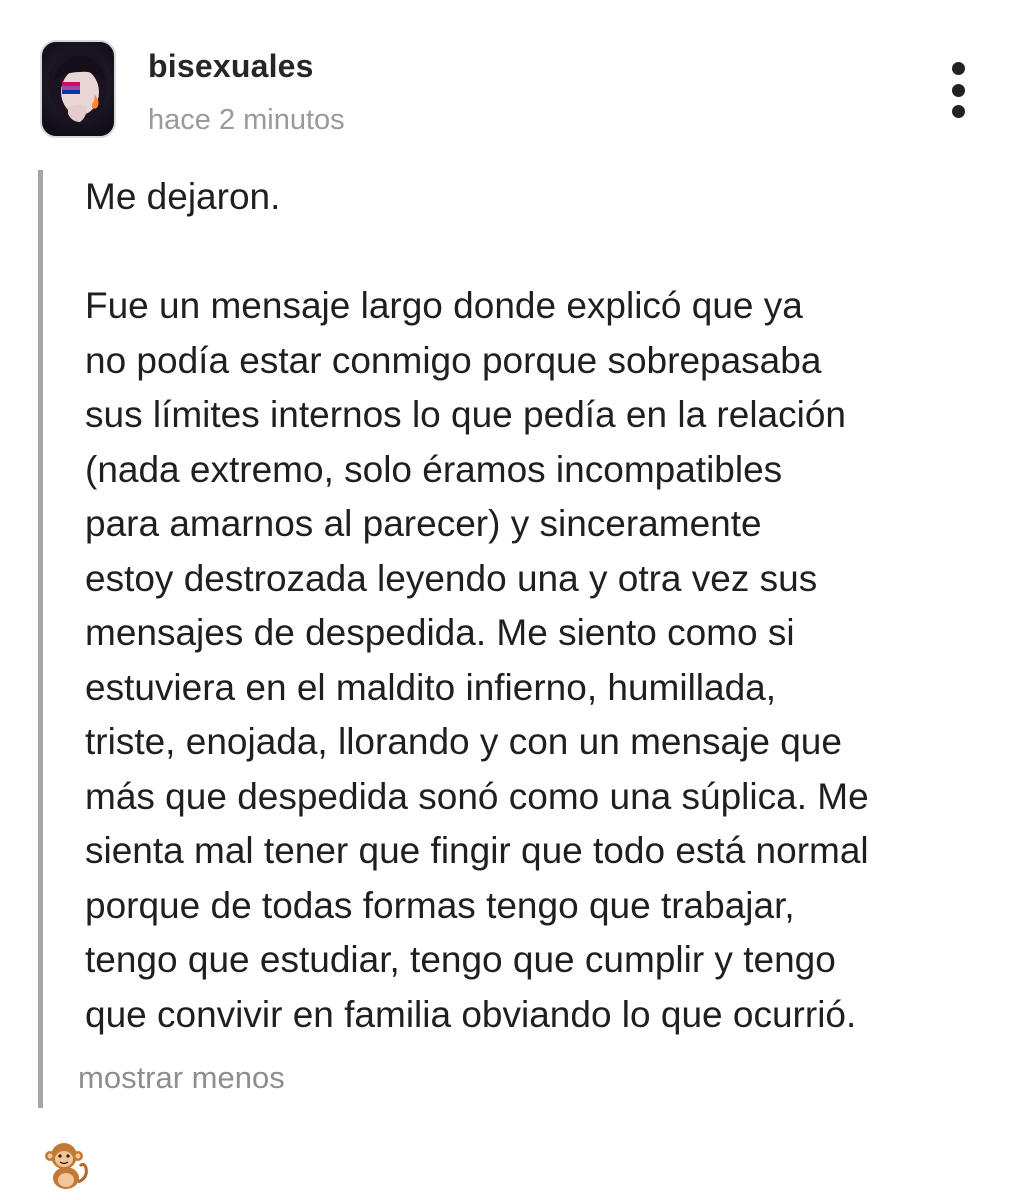  Describe the element at coordinates (181, 1078) in the screenshot. I see `show-less-link: mostrar menos` at that location.